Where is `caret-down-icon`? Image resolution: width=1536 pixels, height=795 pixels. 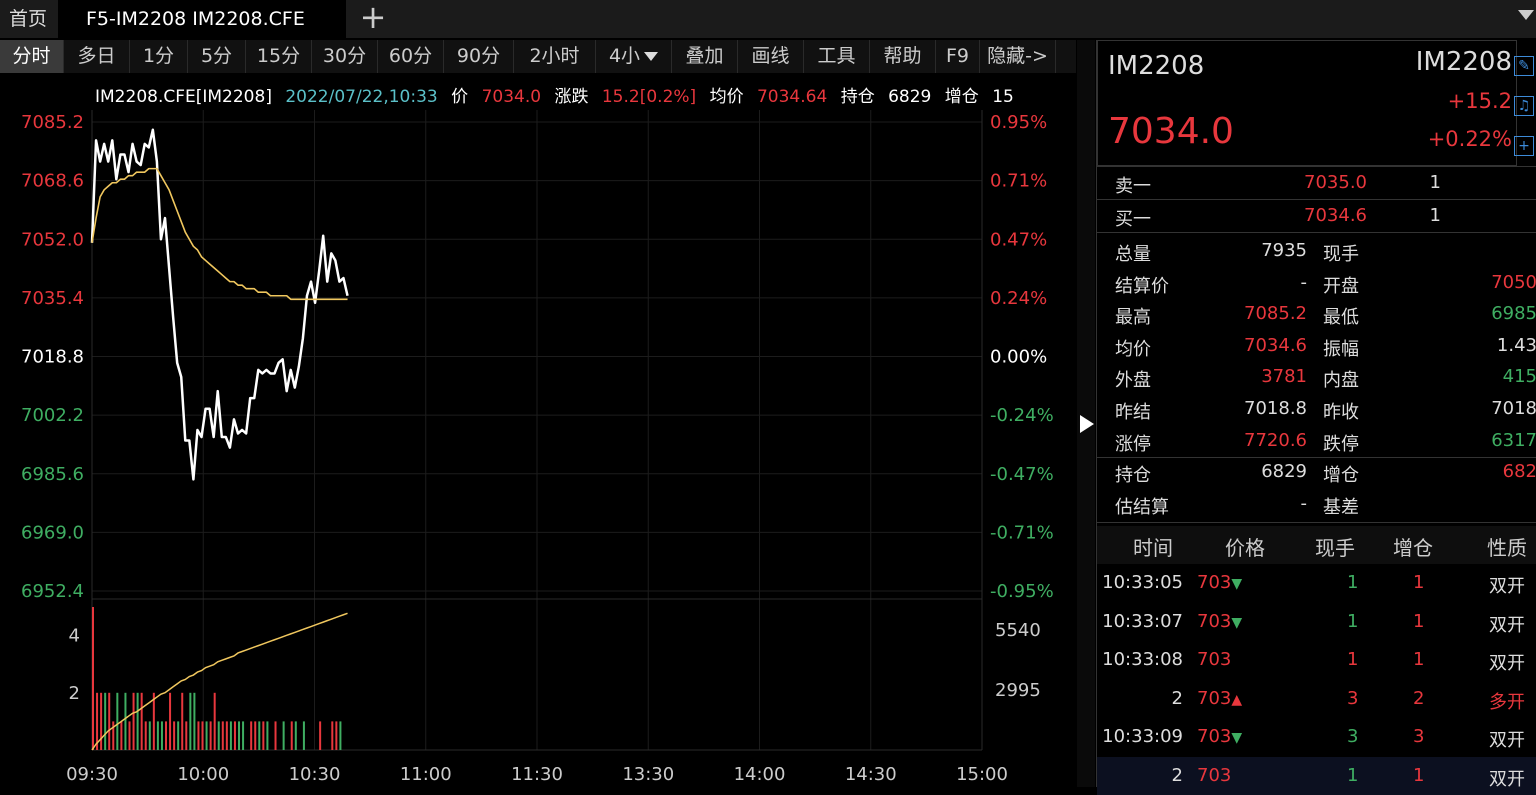
caret-down-icon is located at coordinates (651, 56).